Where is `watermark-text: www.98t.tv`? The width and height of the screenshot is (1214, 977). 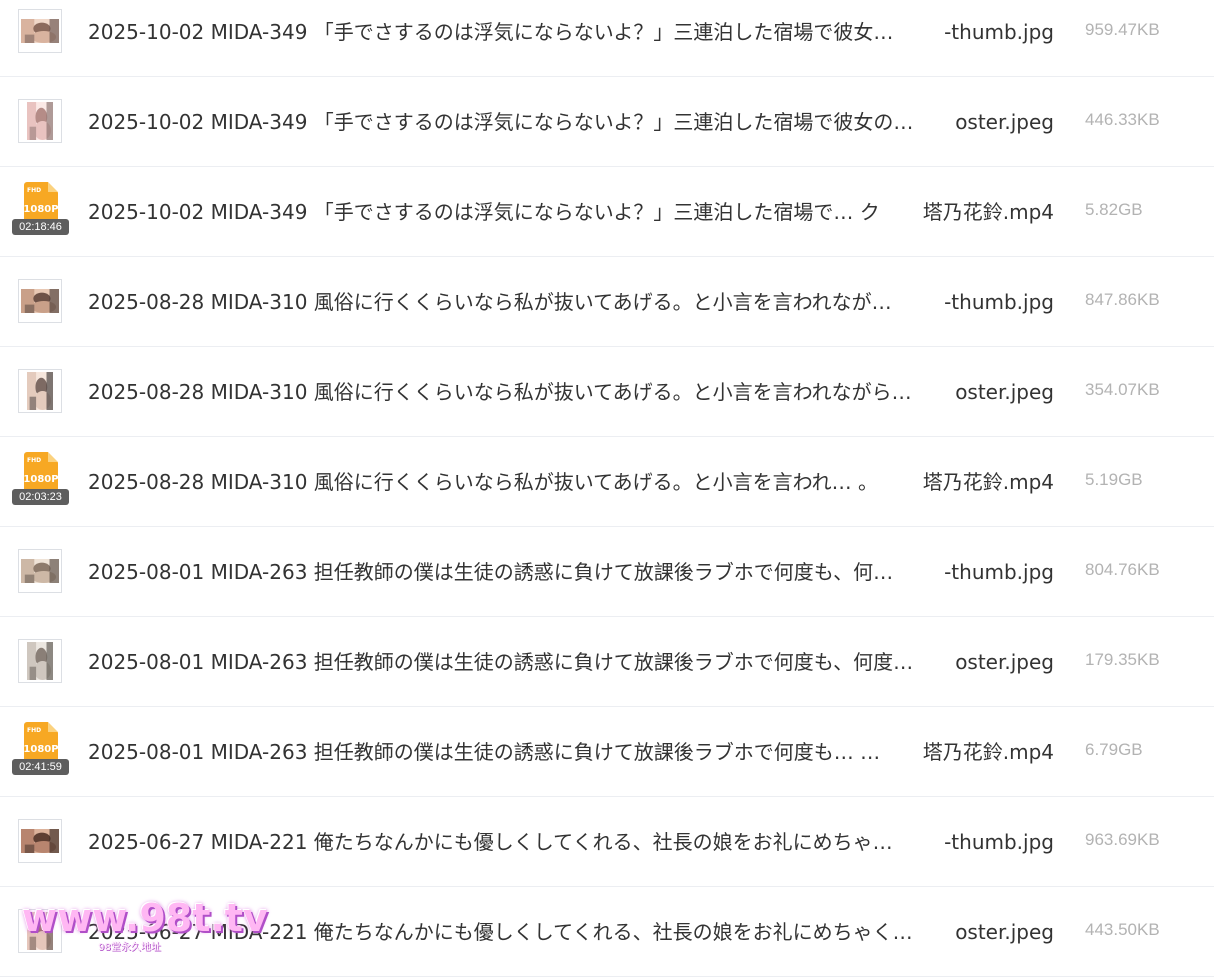 watermark-text: www.98t.tv is located at coordinates (145, 918).